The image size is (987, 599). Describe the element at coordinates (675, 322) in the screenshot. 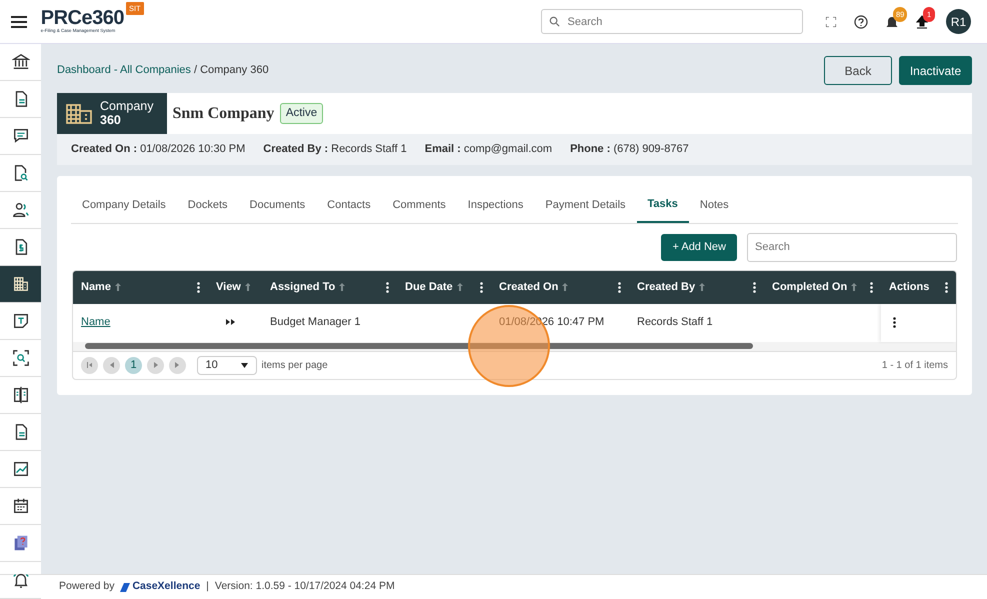

I see `table-cell: Records Staff 1` at that location.